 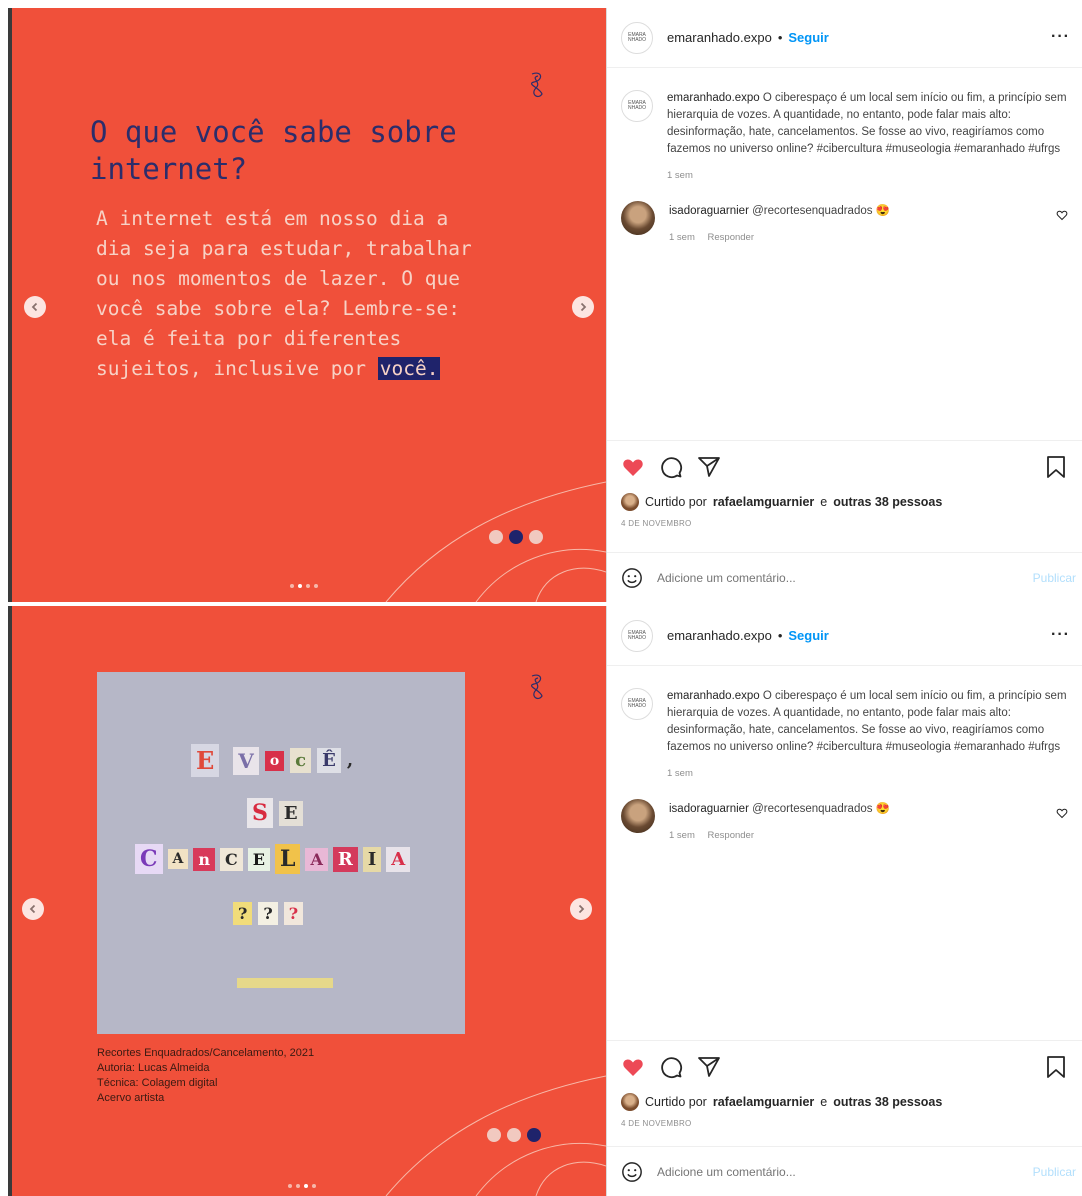 I want to click on slide-body-highlight: você., so click(x=409, y=368).